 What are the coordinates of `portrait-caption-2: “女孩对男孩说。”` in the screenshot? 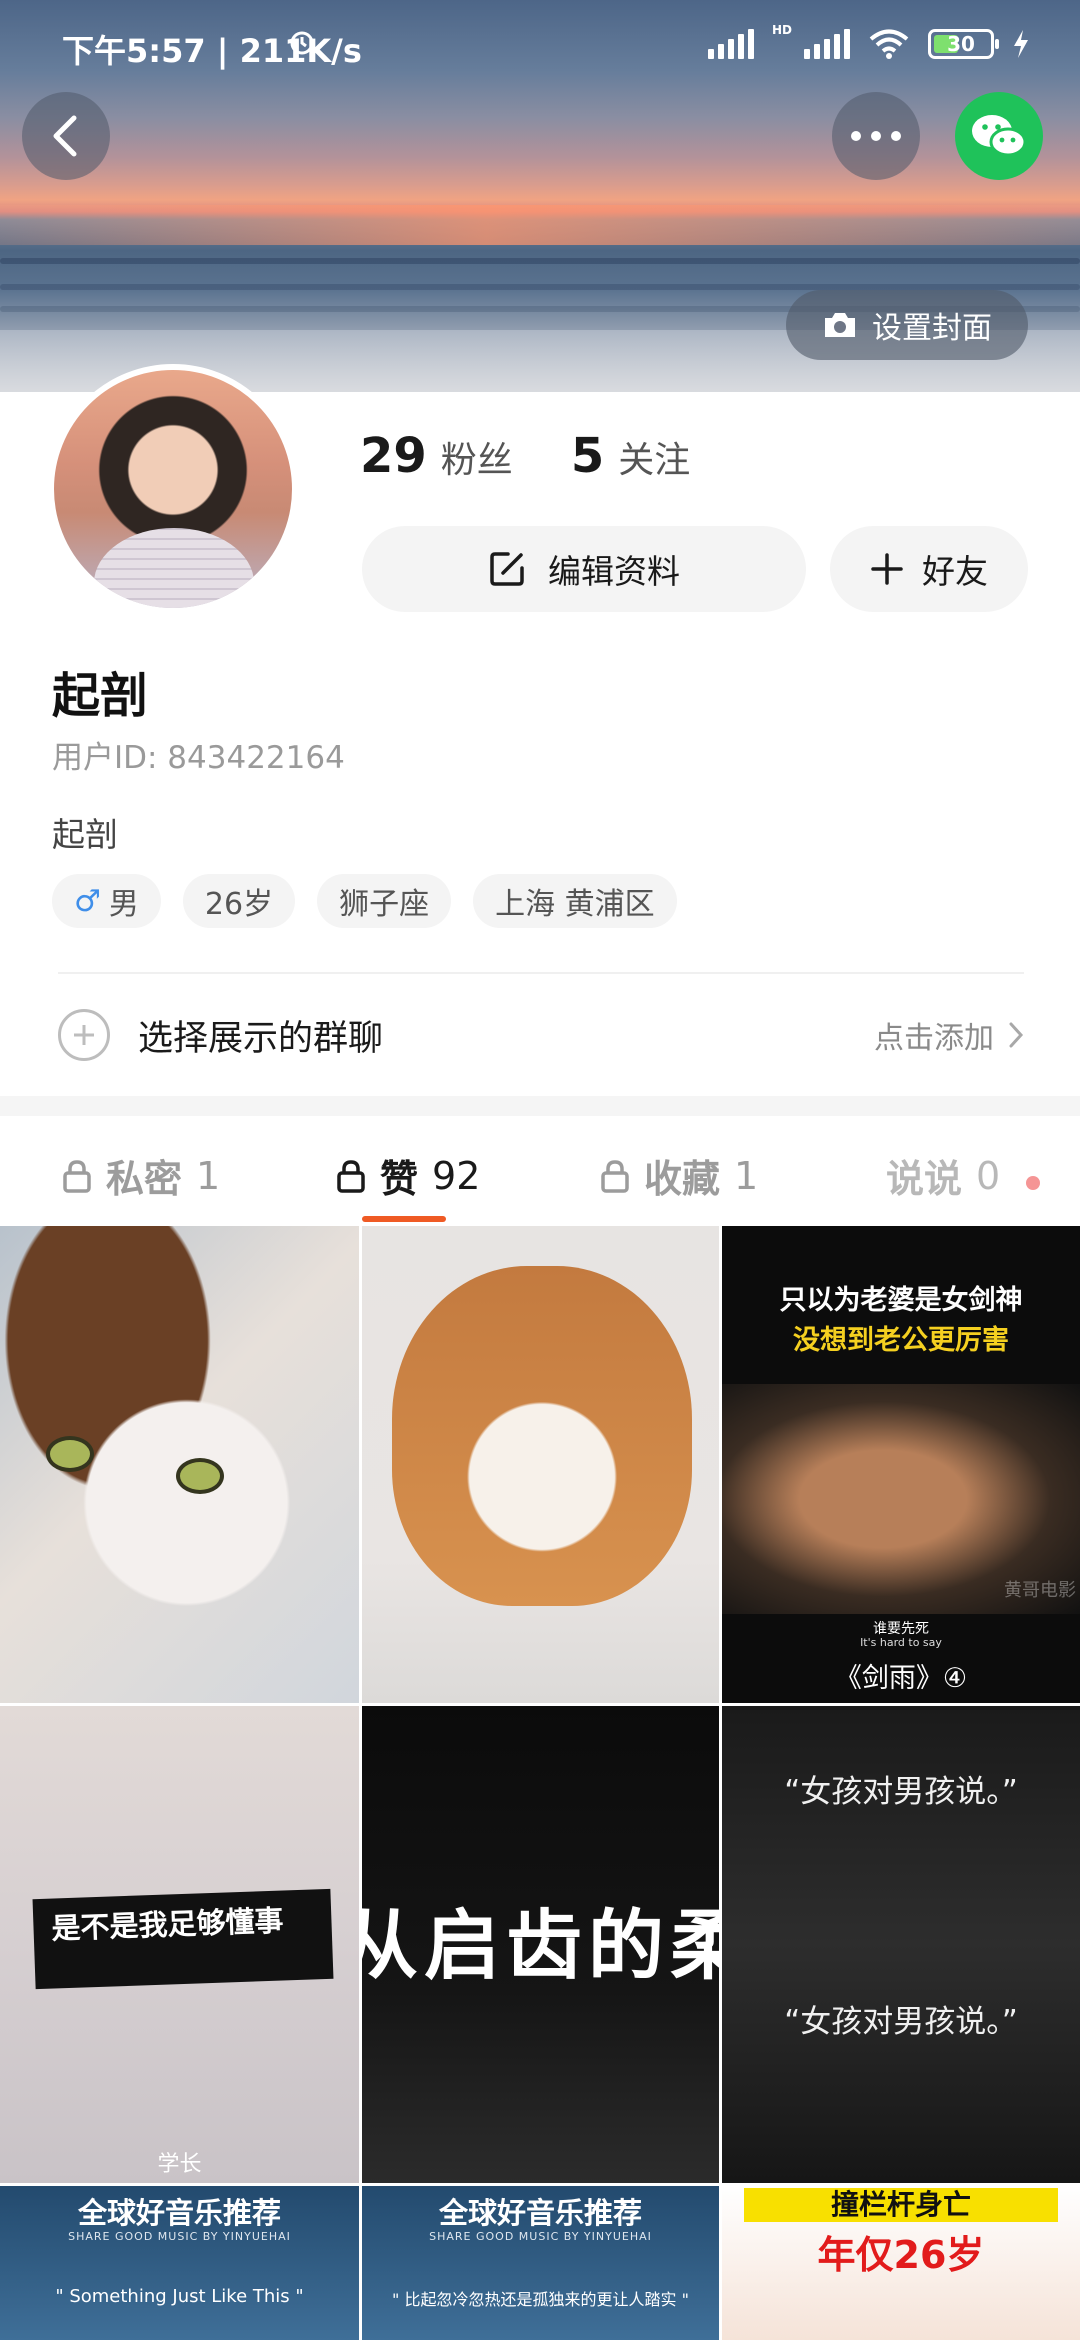 It's located at (901, 2022).